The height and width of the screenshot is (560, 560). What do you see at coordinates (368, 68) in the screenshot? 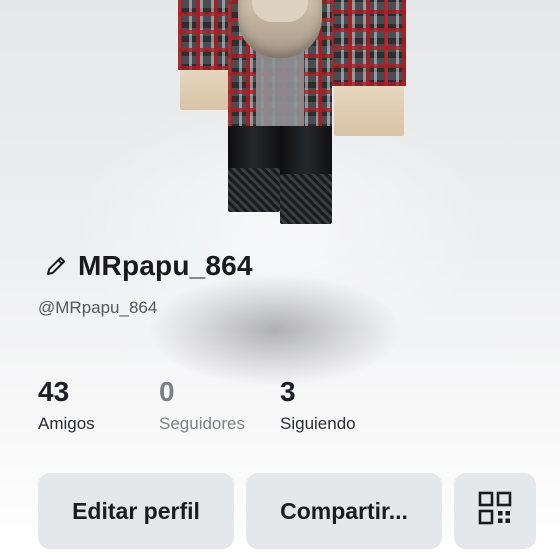
I see `avatar-right-arm` at bounding box center [368, 68].